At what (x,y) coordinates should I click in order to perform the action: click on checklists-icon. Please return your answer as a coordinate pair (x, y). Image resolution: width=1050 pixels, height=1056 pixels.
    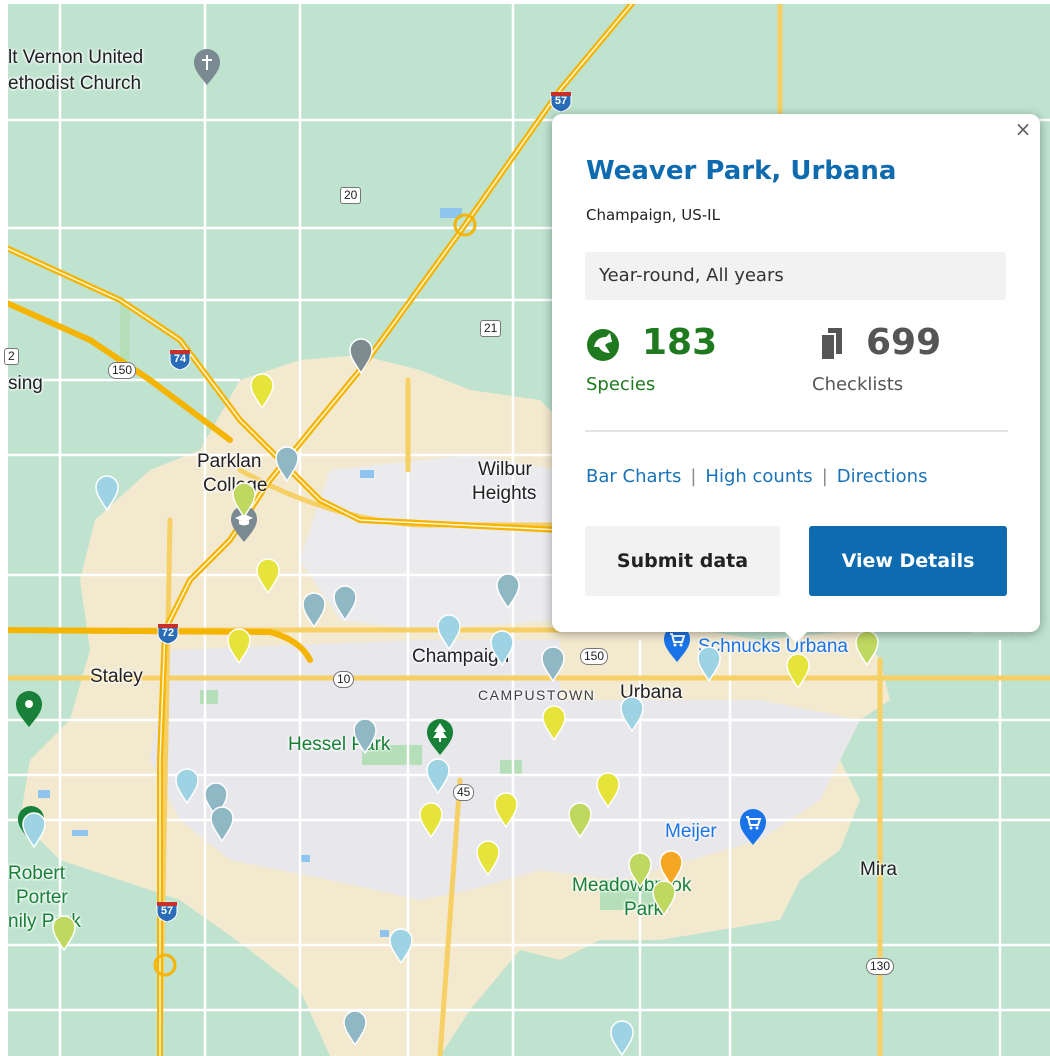
    Looking at the image, I should click on (831, 344).